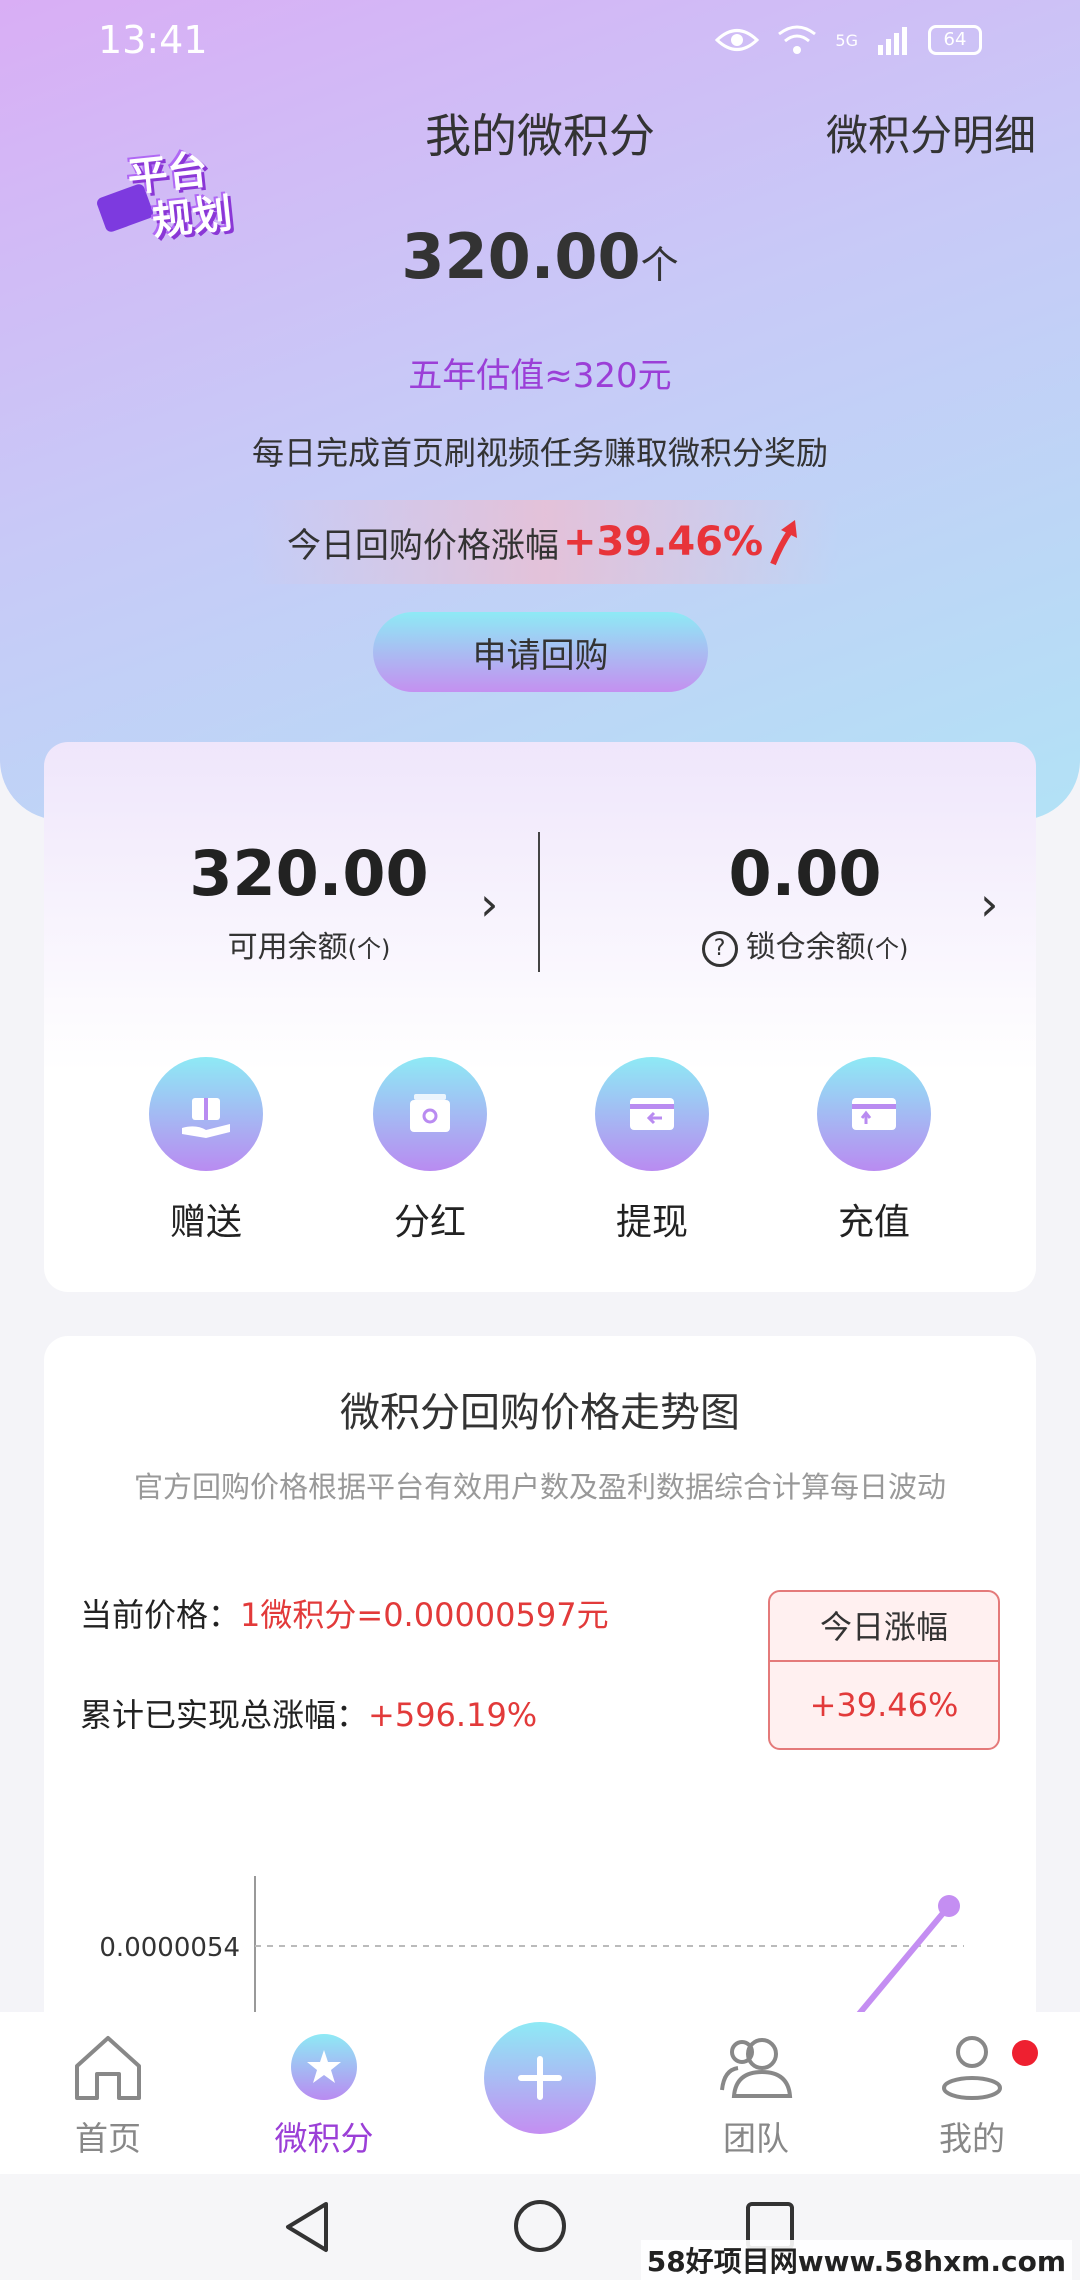 The image size is (1080, 2280). I want to click on tab-team: 团队, so click(756, 2096).